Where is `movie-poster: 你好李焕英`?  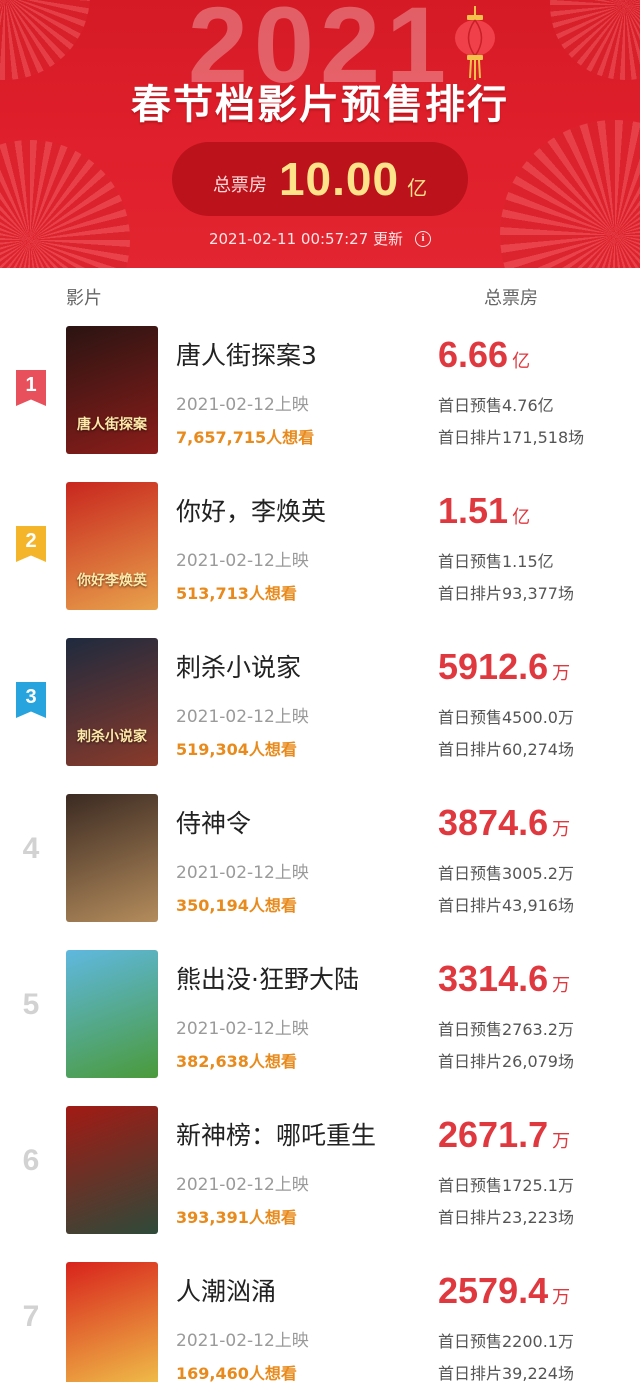 movie-poster: 你好李焕英 is located at coordinates (112, 546).